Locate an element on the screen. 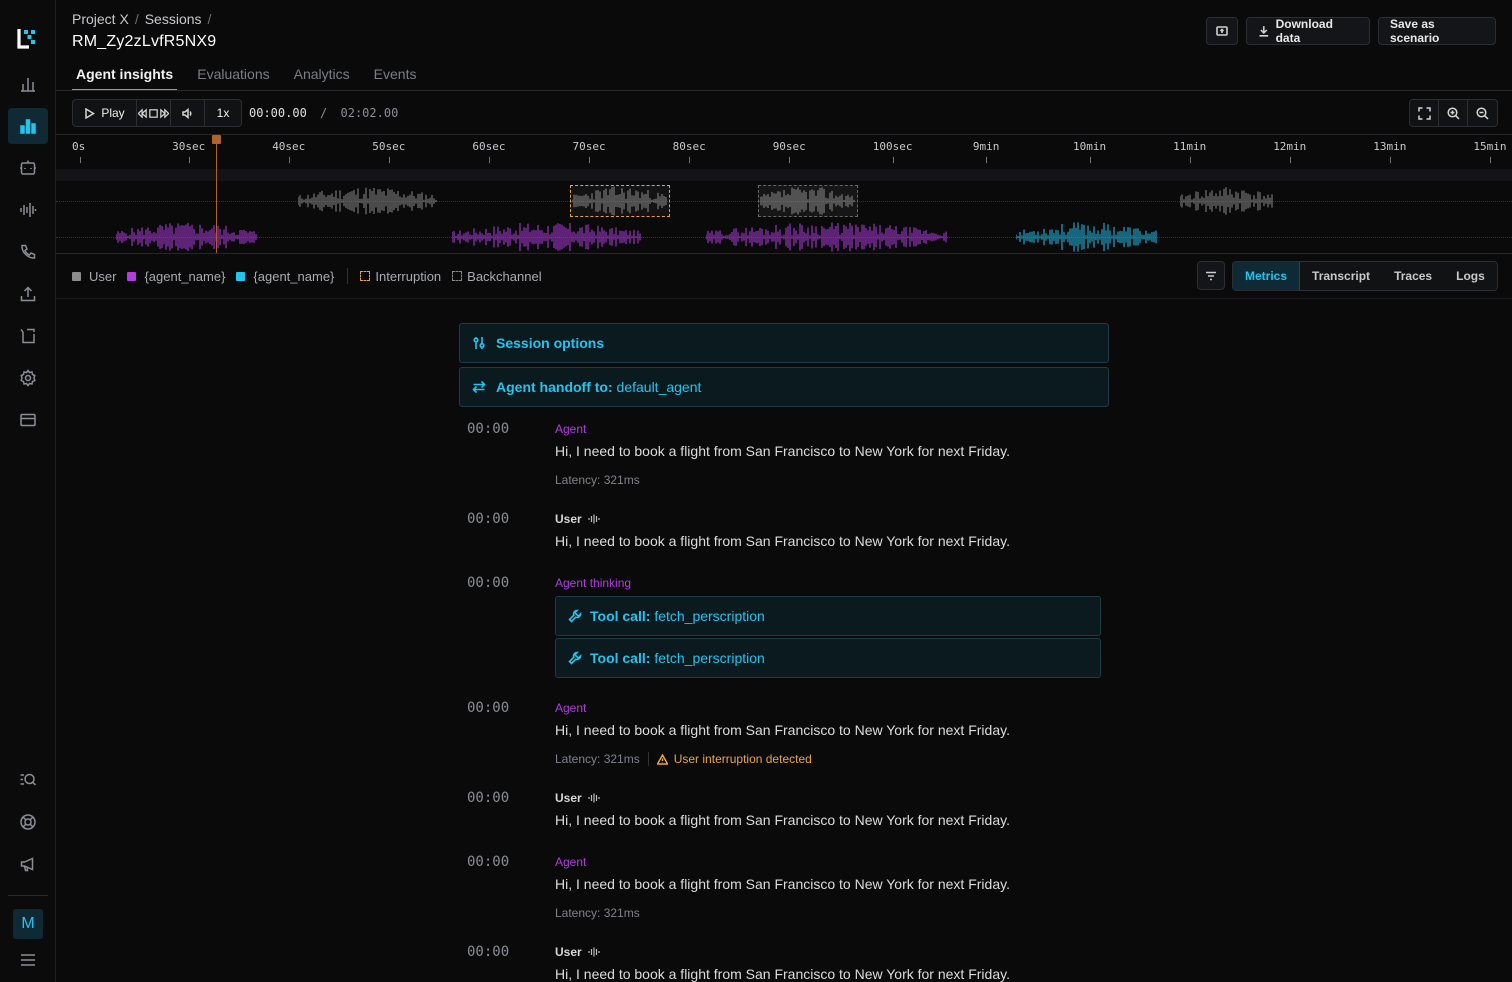 This screenshot has width=1512, height=982. zoom-controls is located at coordinates (1453, 113).